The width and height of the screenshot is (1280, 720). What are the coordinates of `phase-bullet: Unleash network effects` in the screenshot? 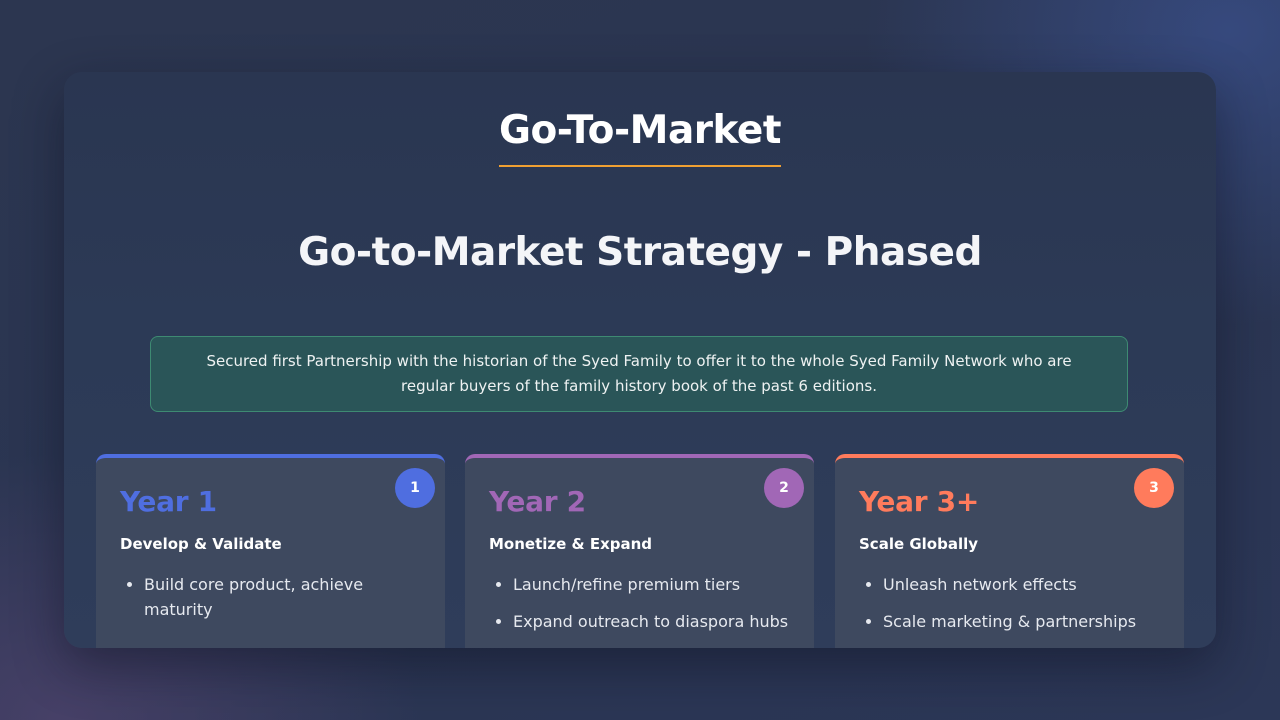 It's located at (1021, 584).